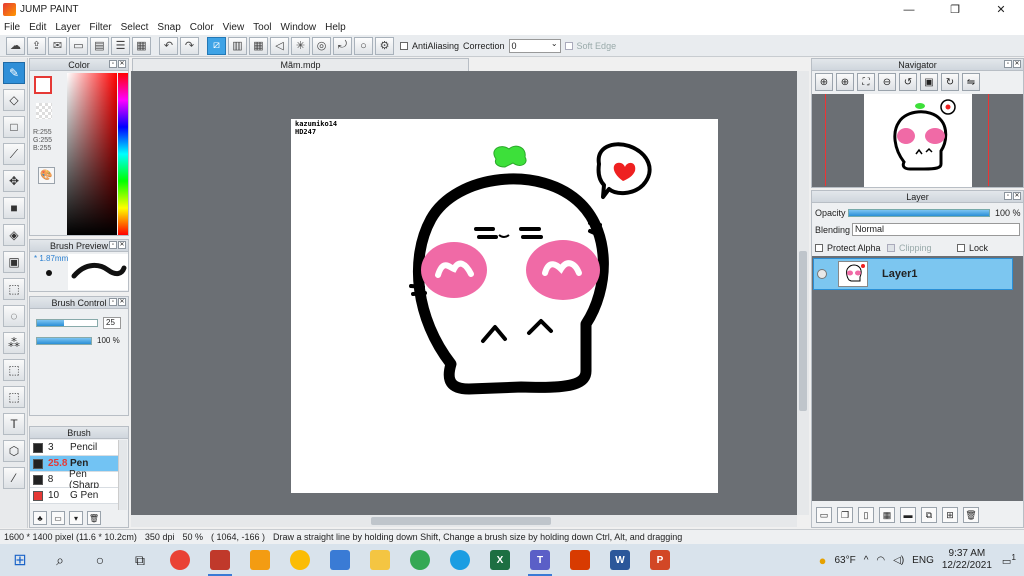 The image size is (1024, 576). I want to click on teams-icon: T, so click(540, 560).